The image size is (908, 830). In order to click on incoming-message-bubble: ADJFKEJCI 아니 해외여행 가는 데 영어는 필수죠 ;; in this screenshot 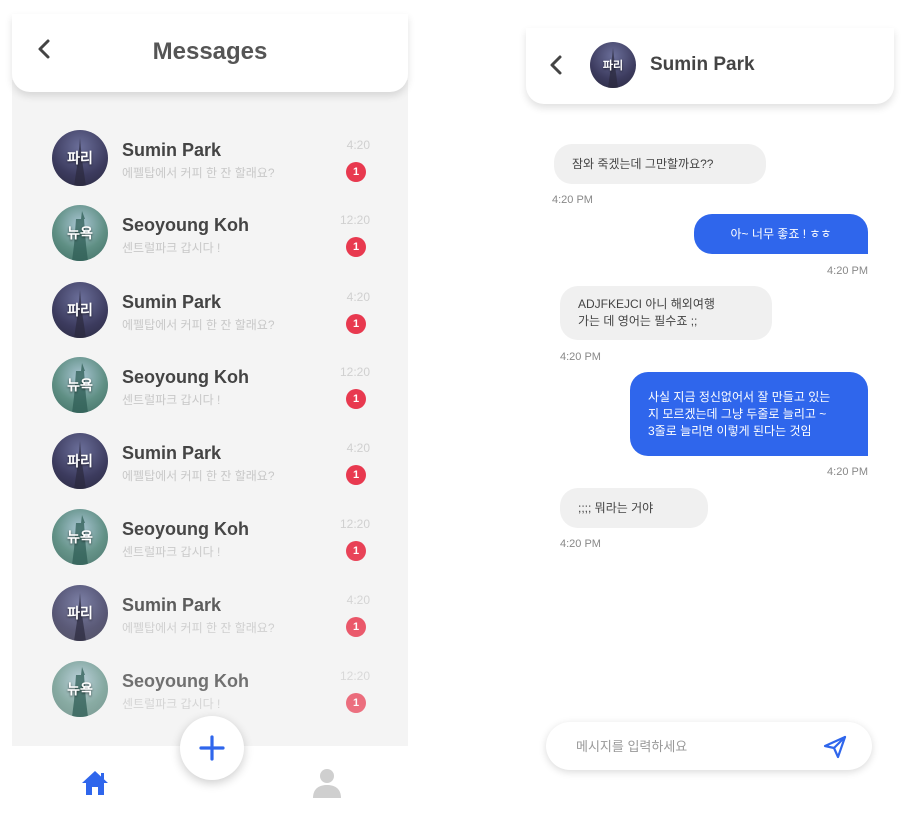, I will do `click(666, 313)`.